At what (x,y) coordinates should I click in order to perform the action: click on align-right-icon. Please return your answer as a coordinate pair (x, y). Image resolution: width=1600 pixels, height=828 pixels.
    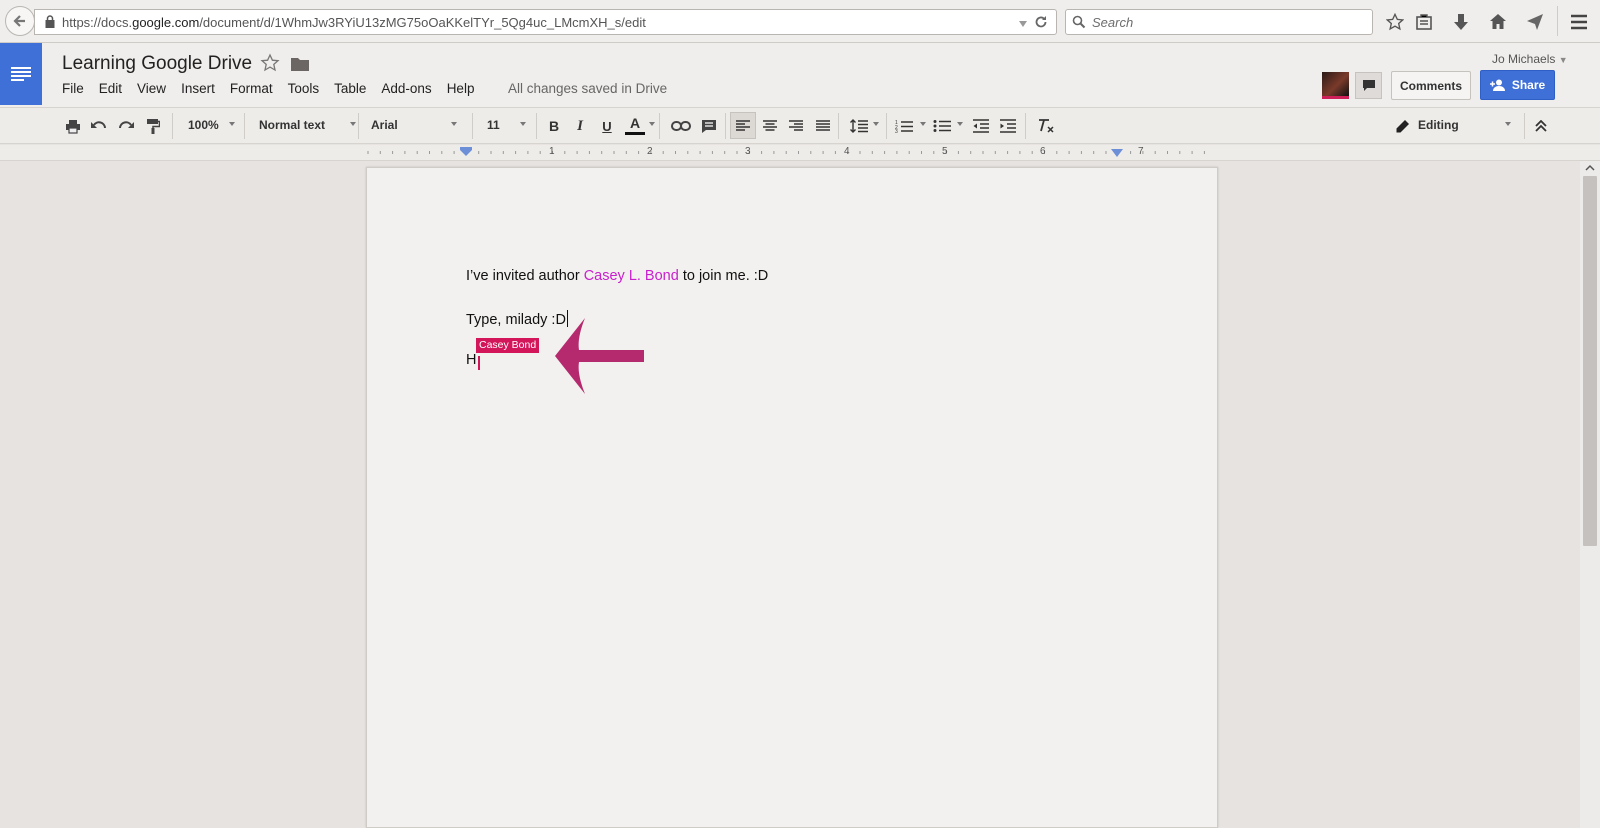
    Looking at the image, I should click on (796, 126).